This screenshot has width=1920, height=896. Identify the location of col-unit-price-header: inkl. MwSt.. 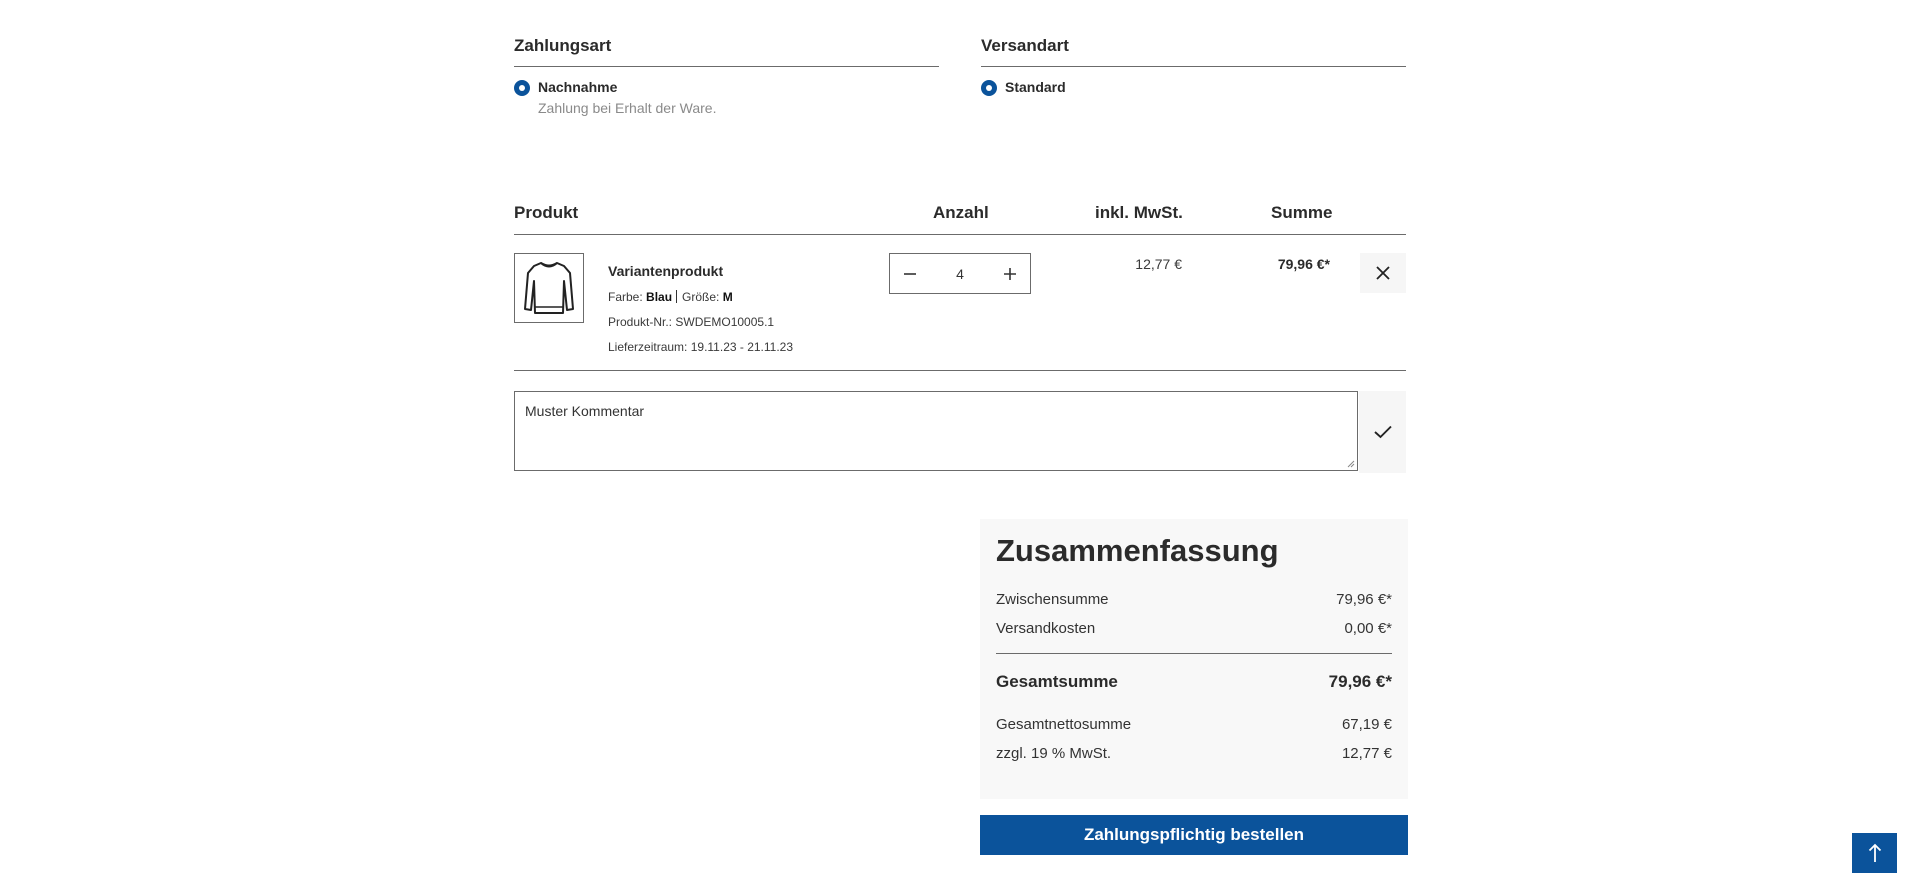
(1139, 212).